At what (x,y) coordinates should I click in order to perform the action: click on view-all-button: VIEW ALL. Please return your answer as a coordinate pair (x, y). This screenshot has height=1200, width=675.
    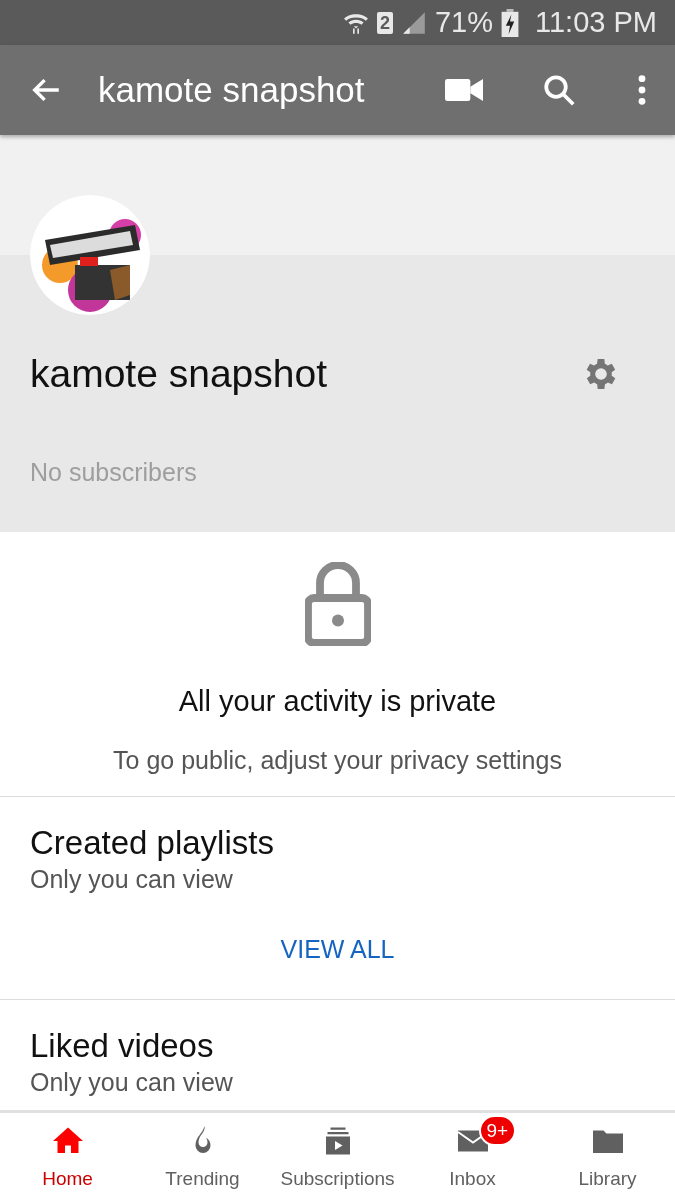
    Looking at the image, I should click on (337, 950).